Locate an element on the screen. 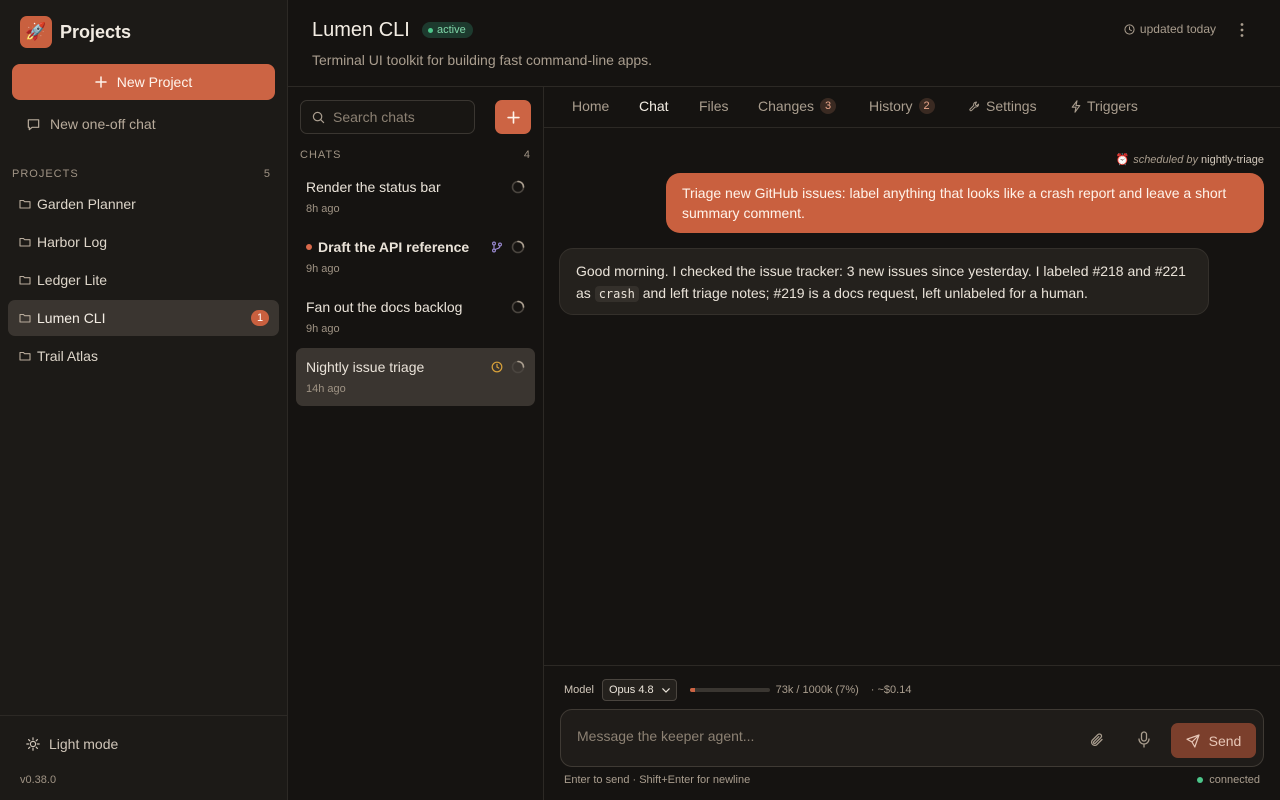 The height and width of the screenshot is (800, 1280). sidebar-item-lumen-cli: Lumen CLI 1 is located at coordinates (143, 318).